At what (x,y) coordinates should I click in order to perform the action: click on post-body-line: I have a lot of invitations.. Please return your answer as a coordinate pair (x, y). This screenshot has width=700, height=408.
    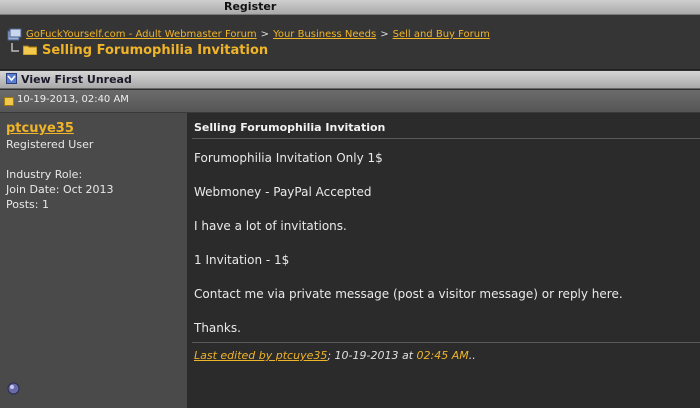
    Looking at the image, I should click on (270, 226).